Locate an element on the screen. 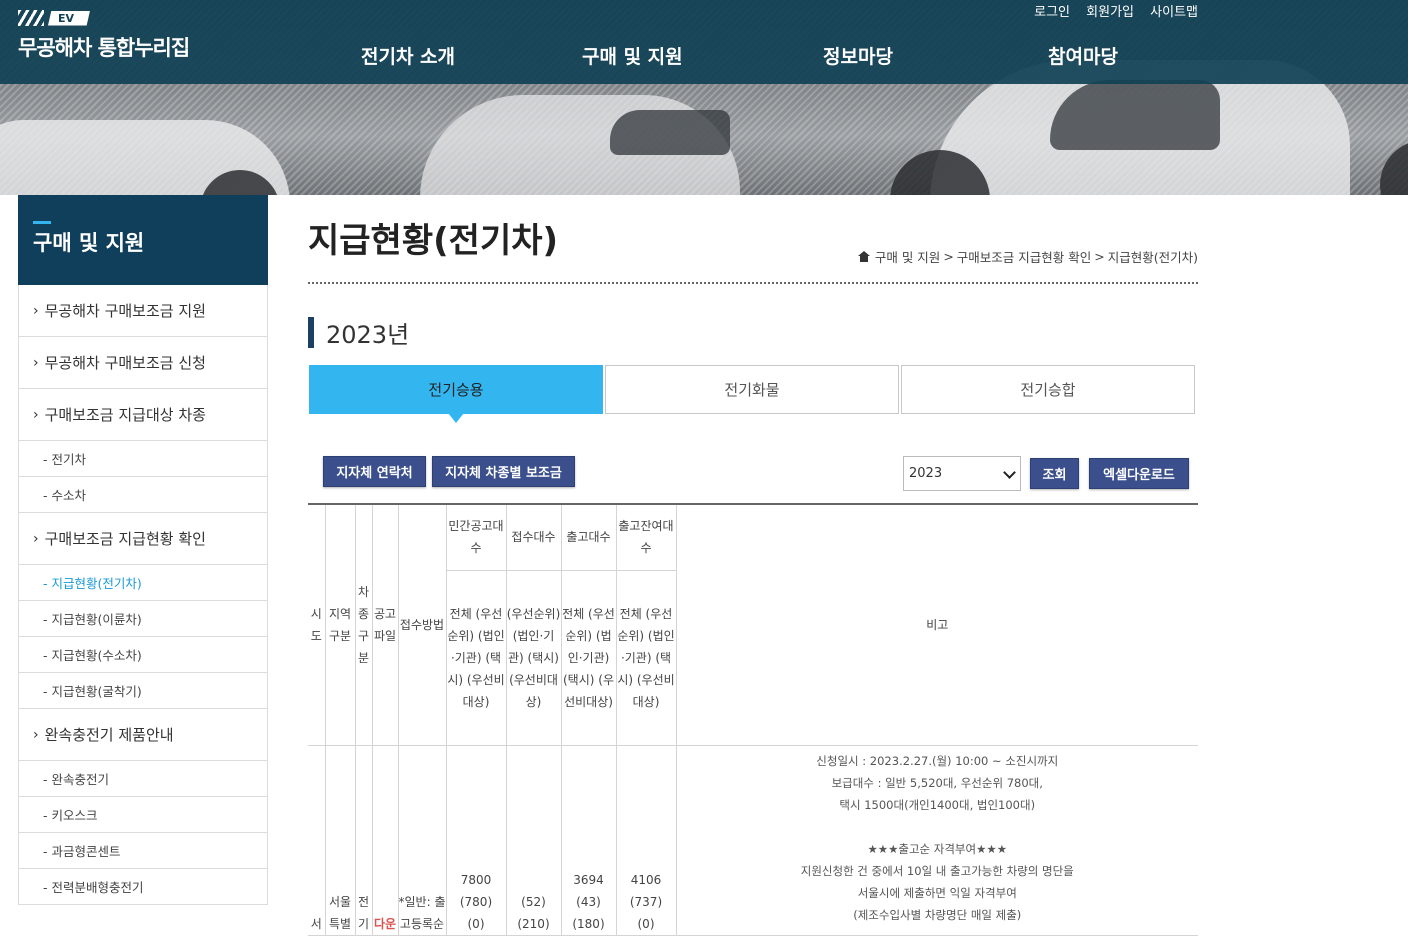  note-line: 택시 1500대(개인1400대, 법인100대) is located at coordinates (937, 804).